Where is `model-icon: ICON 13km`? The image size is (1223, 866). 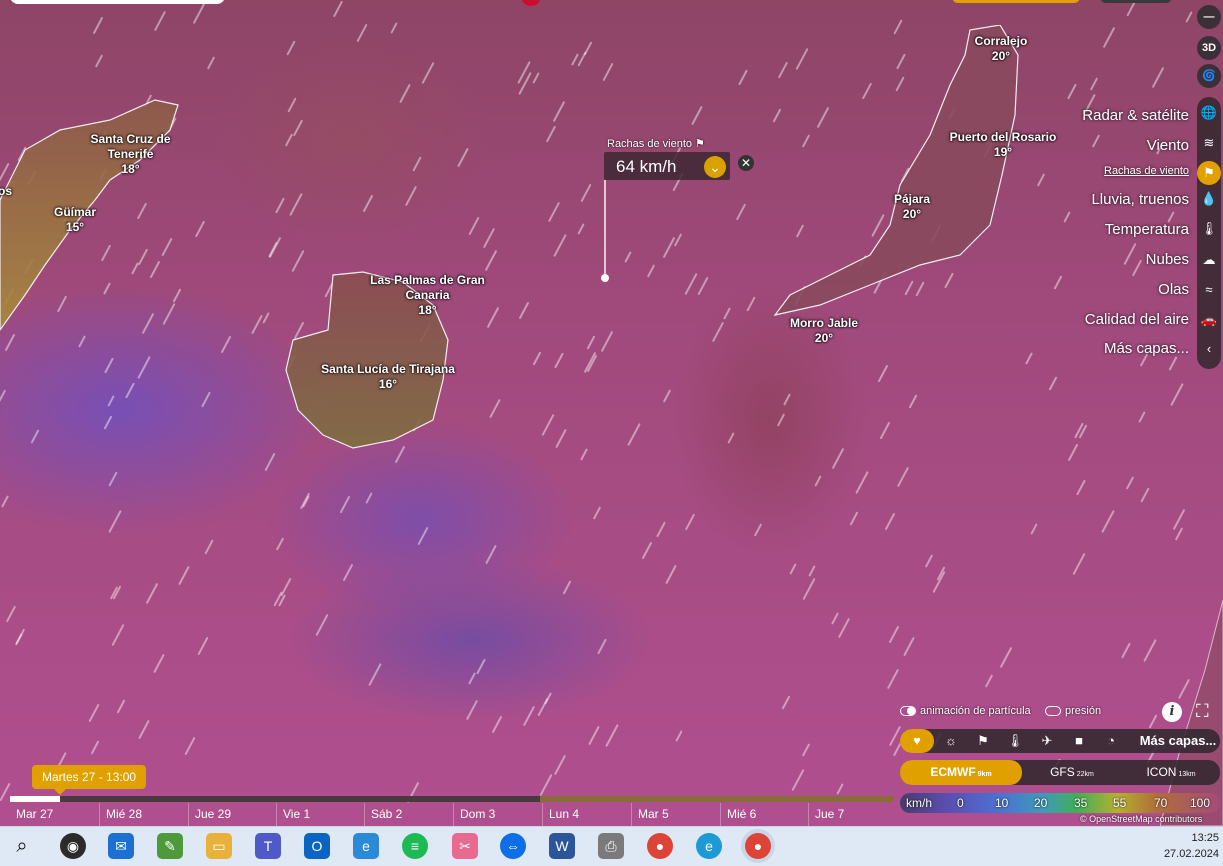
model-icon: ICON 13km is located at coordinates (1171, 772).